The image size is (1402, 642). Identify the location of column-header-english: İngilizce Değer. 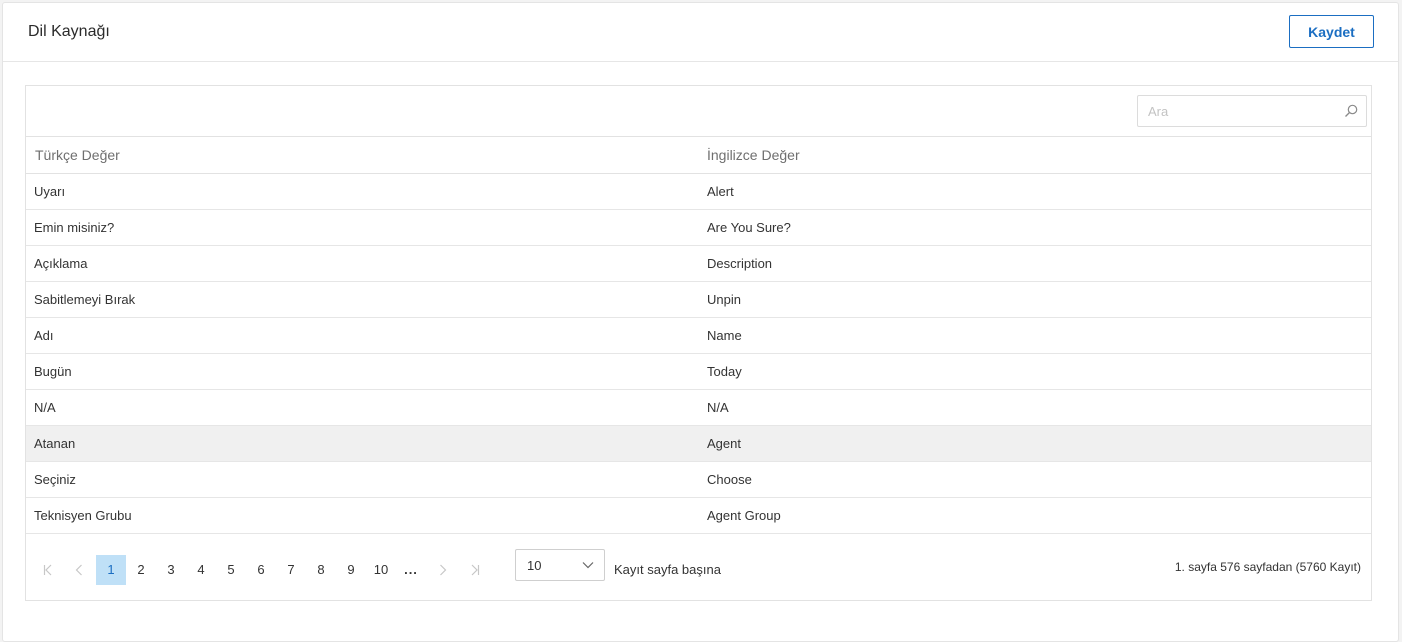
(1035, 155).